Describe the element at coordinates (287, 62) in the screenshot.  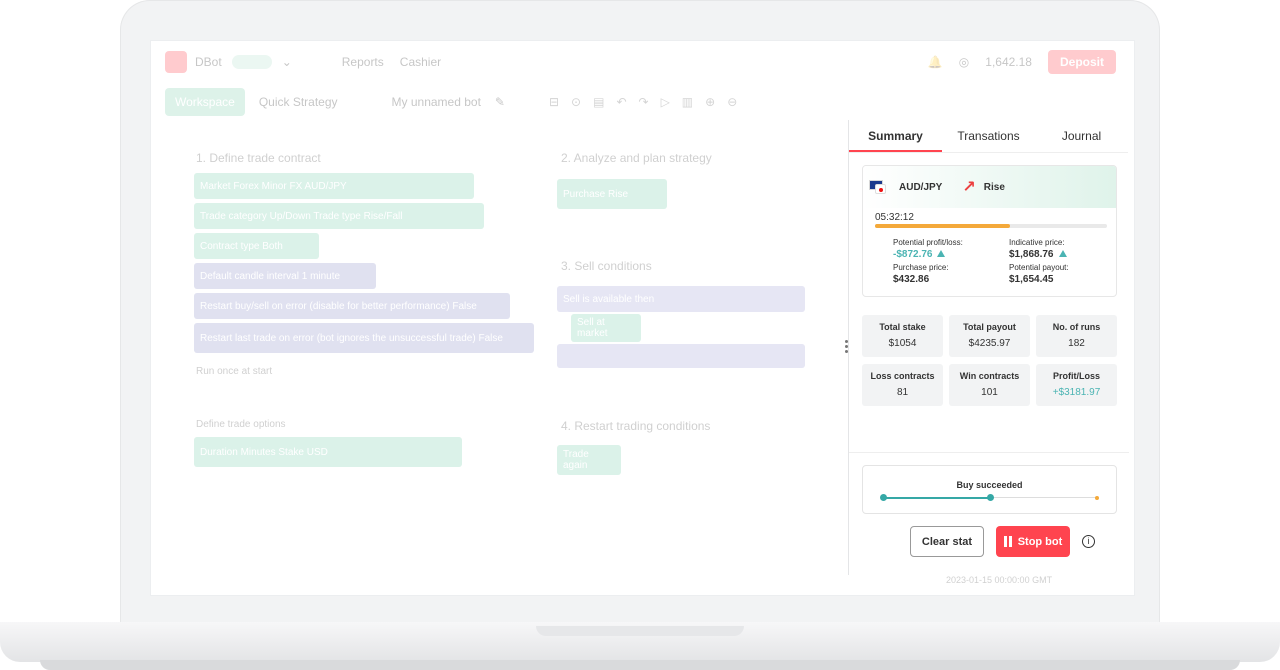
I see `chevron-down-icon: ⌄` at that location.